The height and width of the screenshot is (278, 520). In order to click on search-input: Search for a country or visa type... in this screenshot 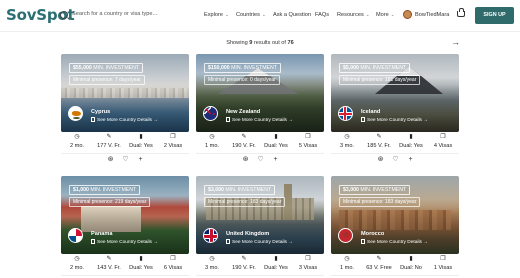, I will do `click(114, 14)`.